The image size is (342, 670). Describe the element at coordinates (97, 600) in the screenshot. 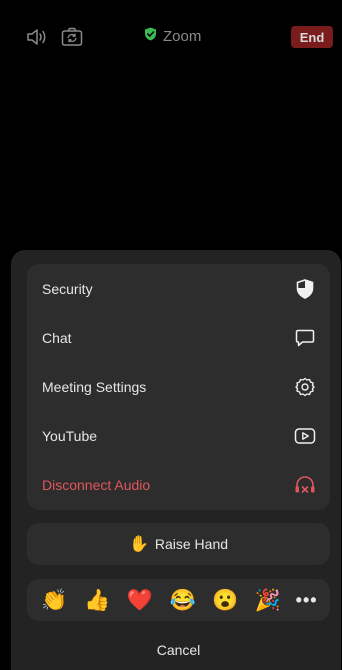

I see `thumbs-up-reaction: 👍` at that location.